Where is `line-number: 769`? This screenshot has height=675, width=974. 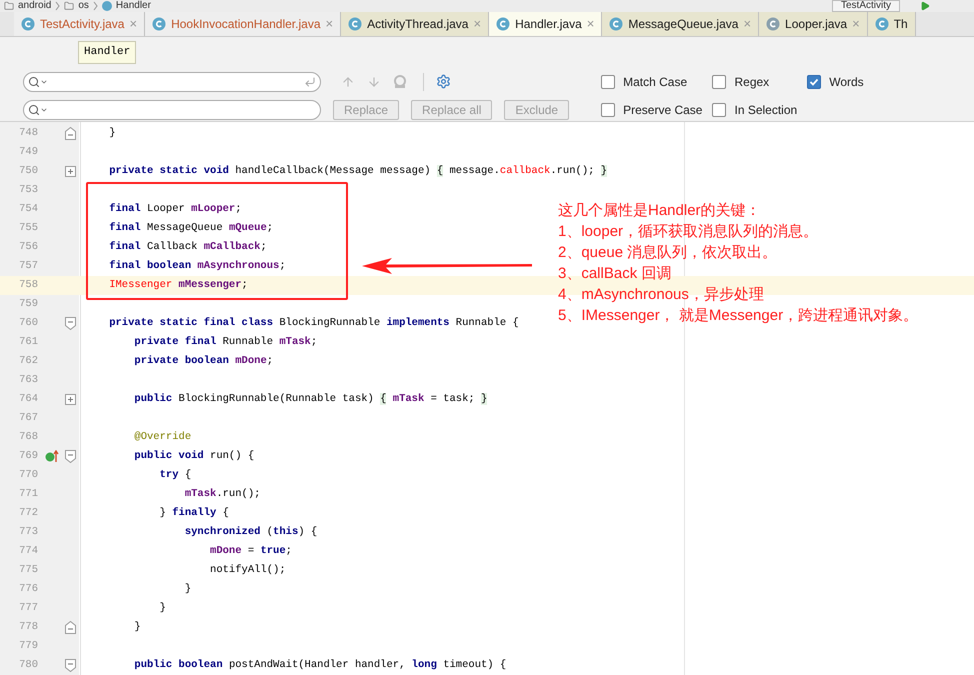 line-number: 769 is located at coordinates (28, 456).